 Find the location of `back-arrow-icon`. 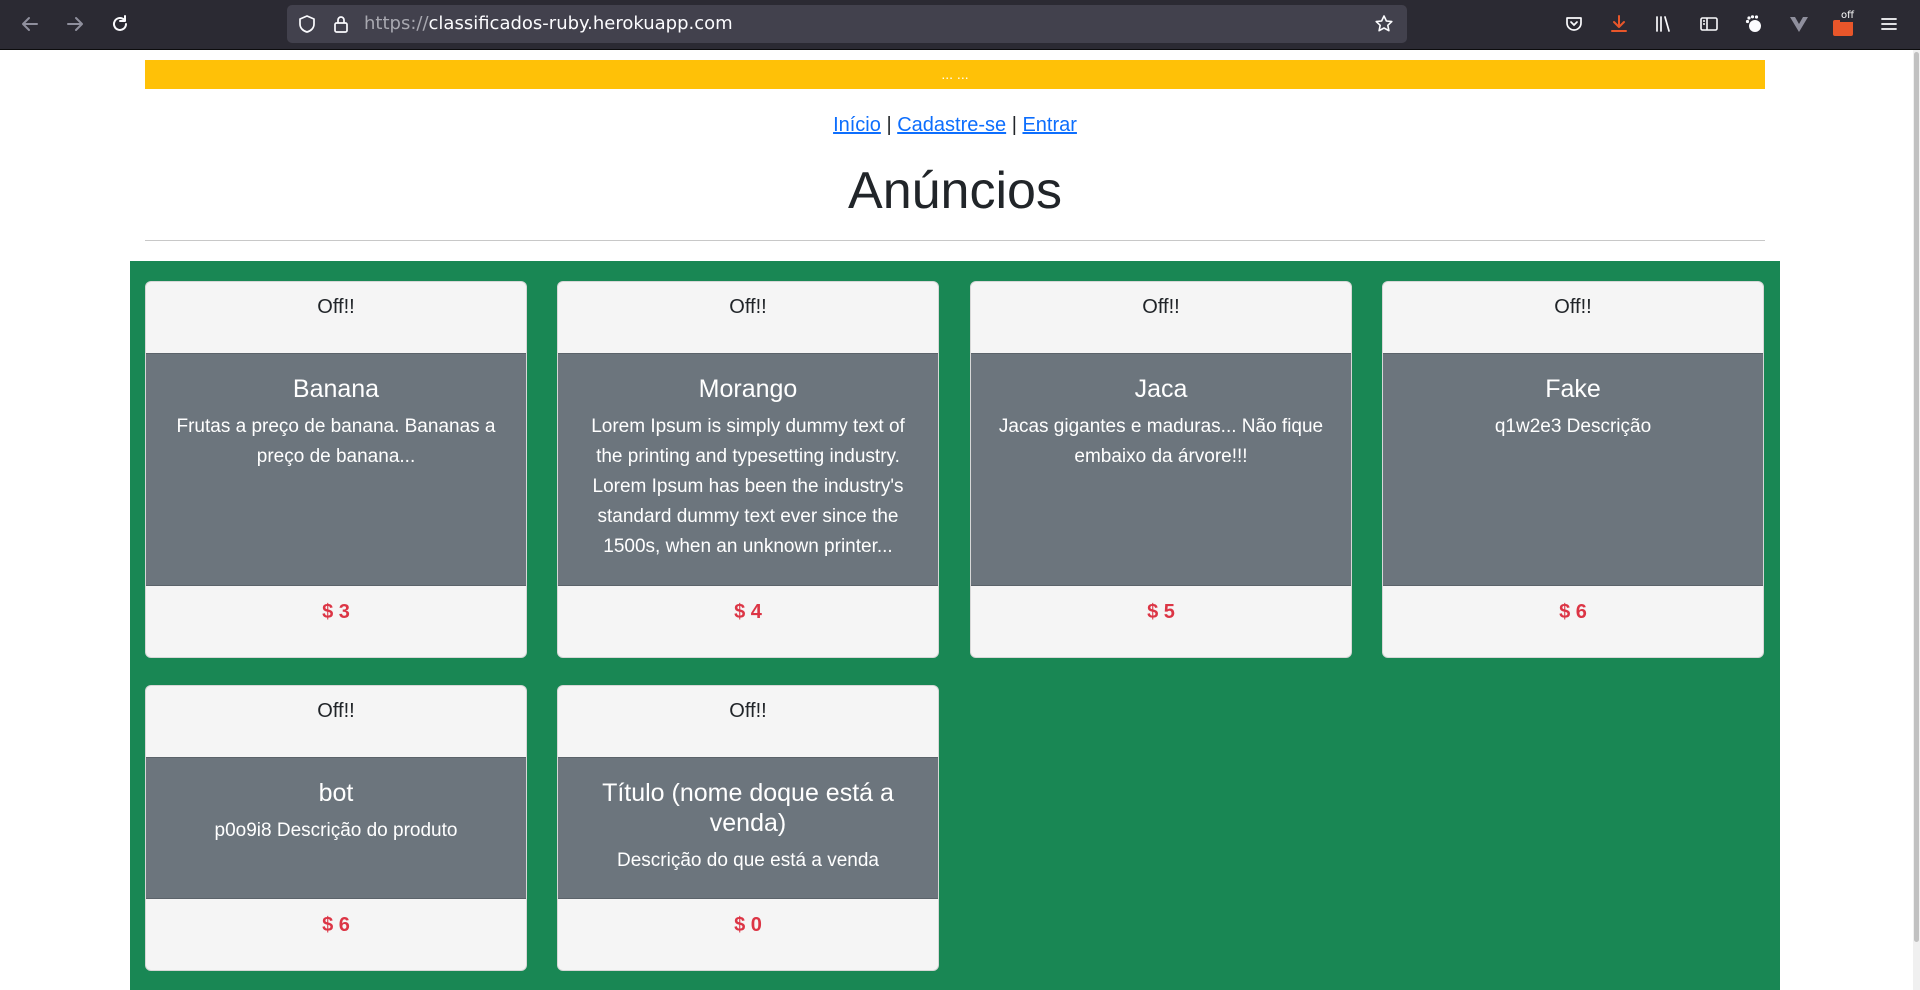

back-arrow-icon is located at coordinates (30, 24).